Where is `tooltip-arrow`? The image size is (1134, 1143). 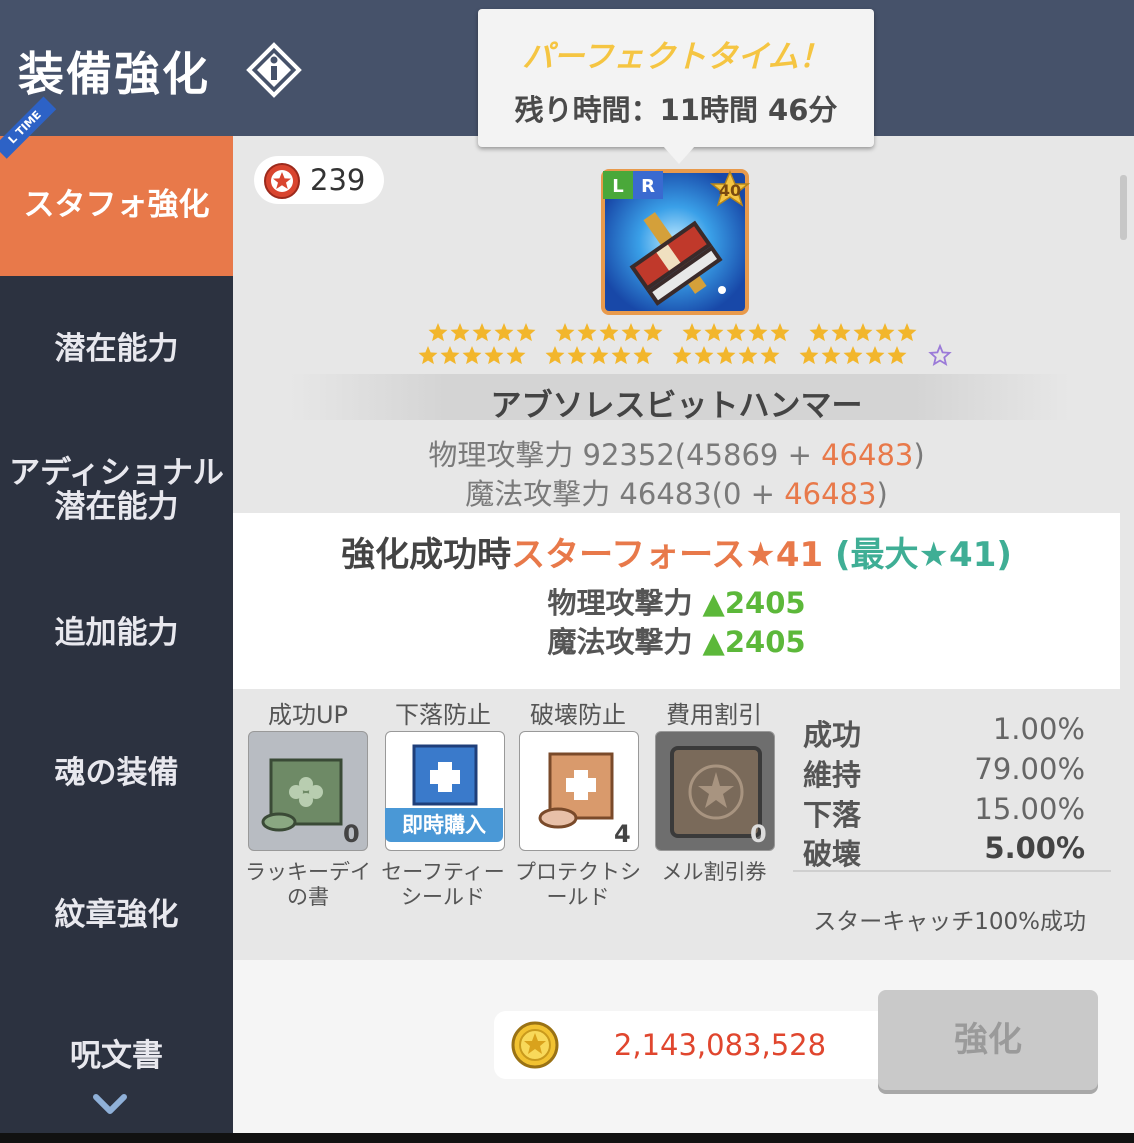
tooltip-arrow is located at coordinates (679, 155).